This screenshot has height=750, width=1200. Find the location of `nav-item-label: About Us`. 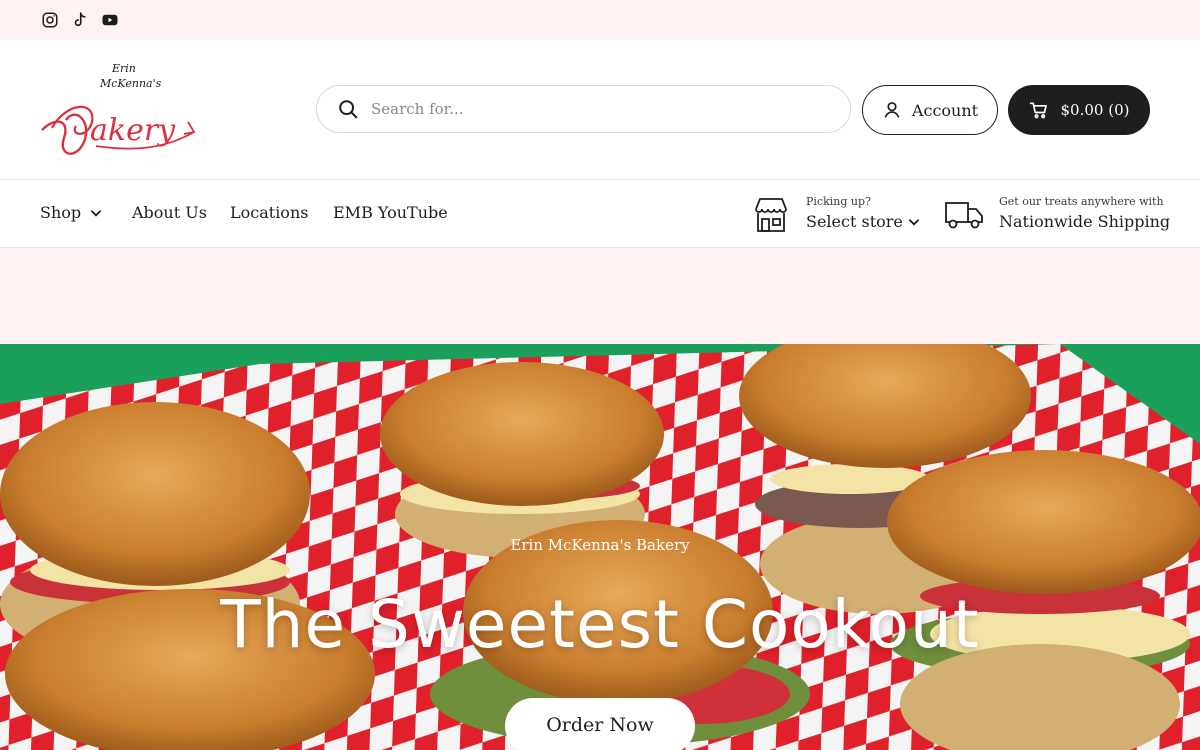

nav-item-label: About Us is located at coordinates (169, 212).